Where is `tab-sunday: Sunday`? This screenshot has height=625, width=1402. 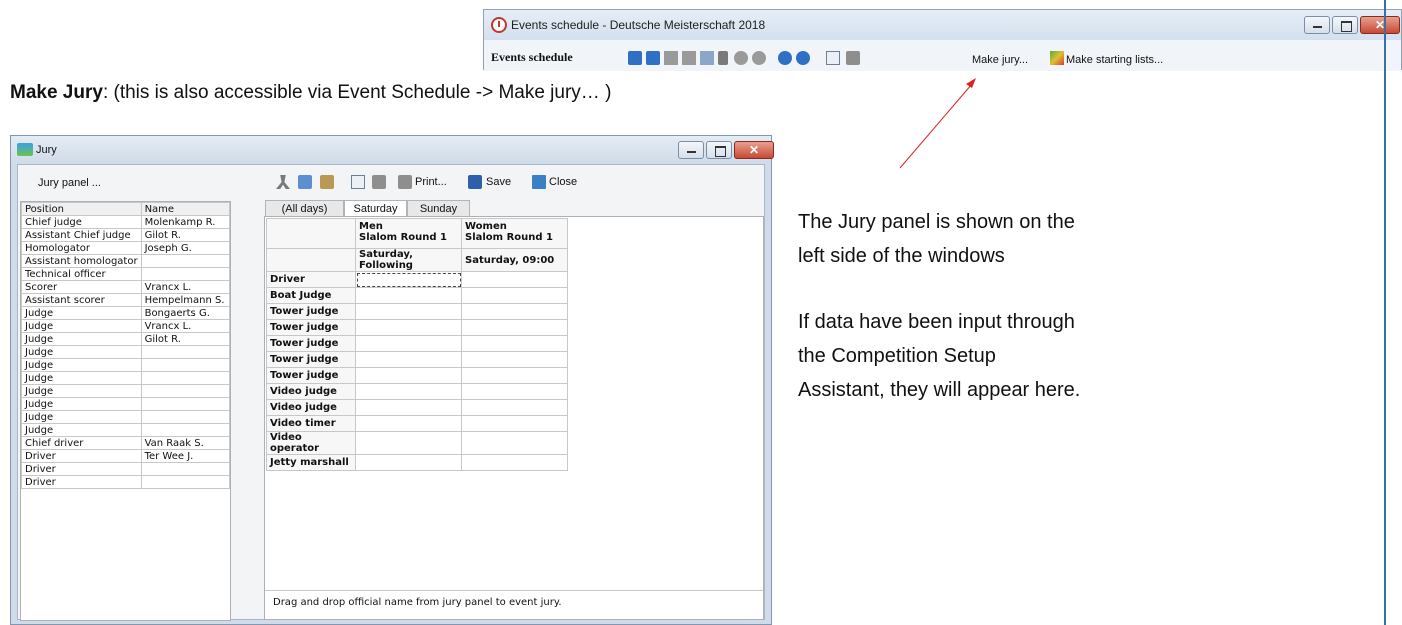 tab-sunday: Sunday is located at coordinates (438, 208).